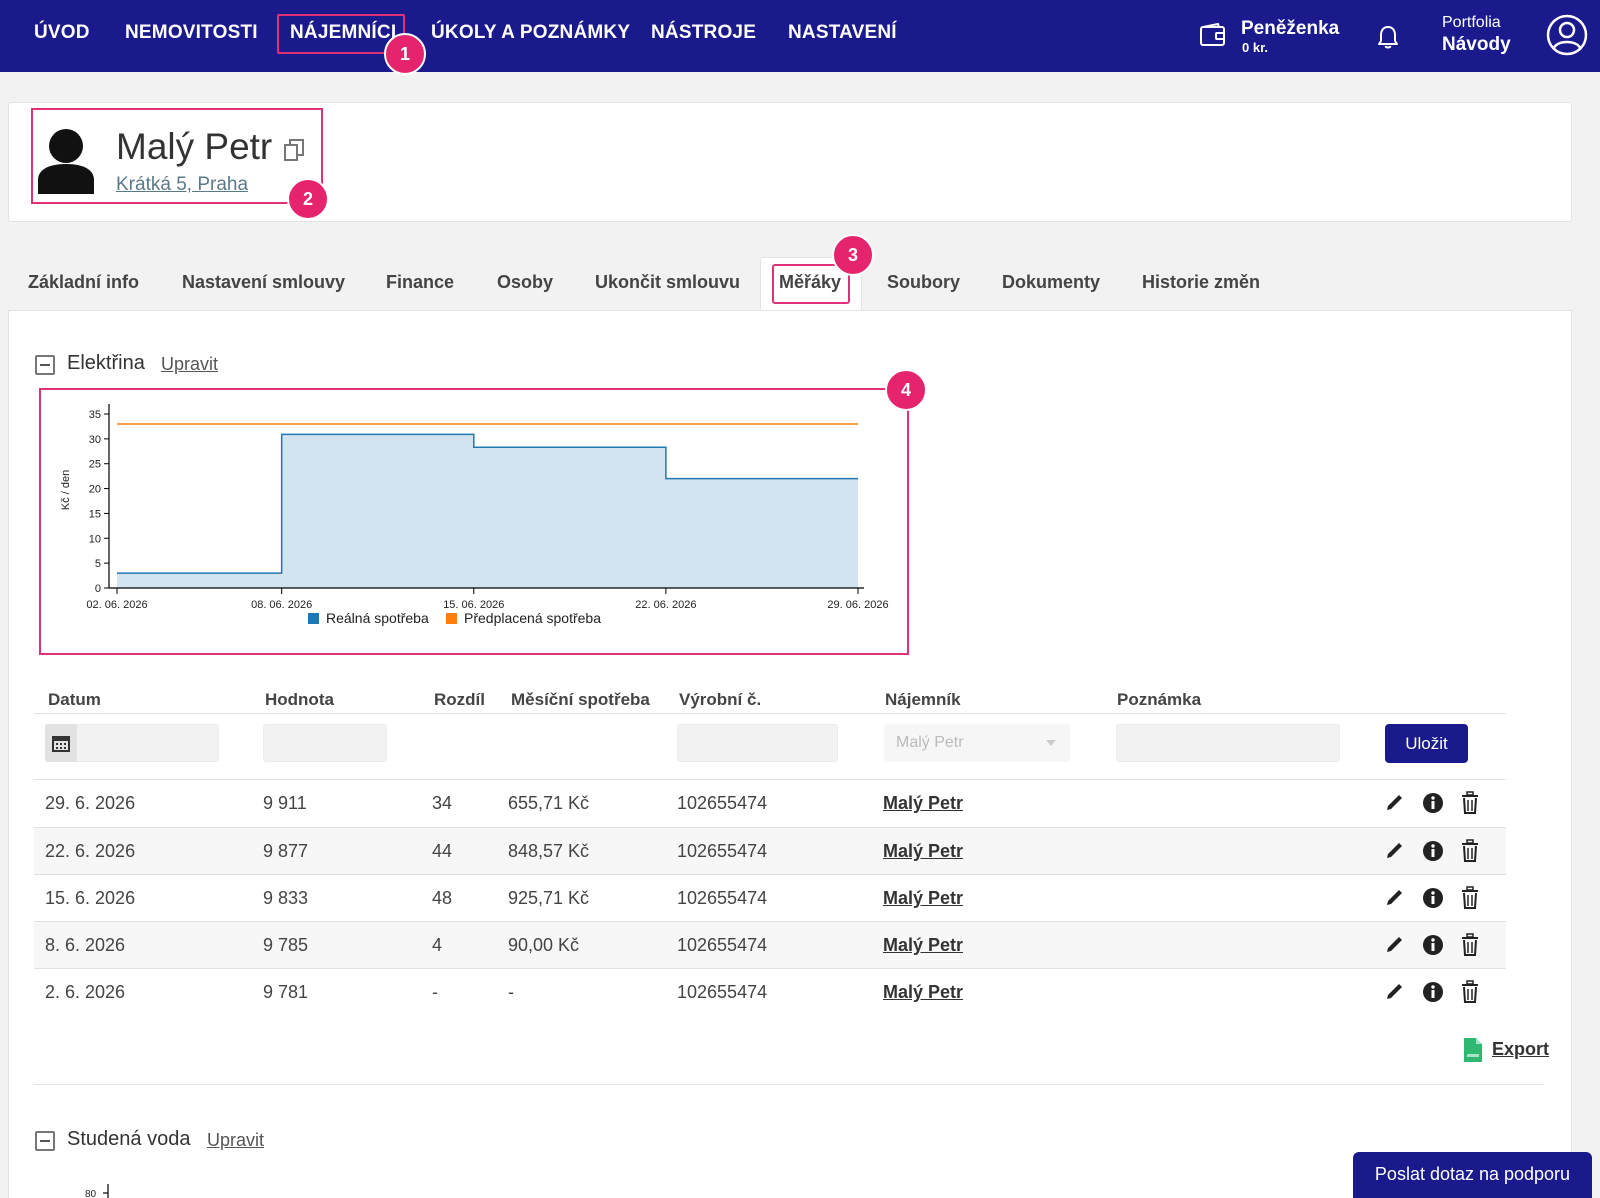 The height and width of the screenshot is (1198, 1600). I want to click on nav-item-nastroje: NÁSTROJE, so click(703, 33).